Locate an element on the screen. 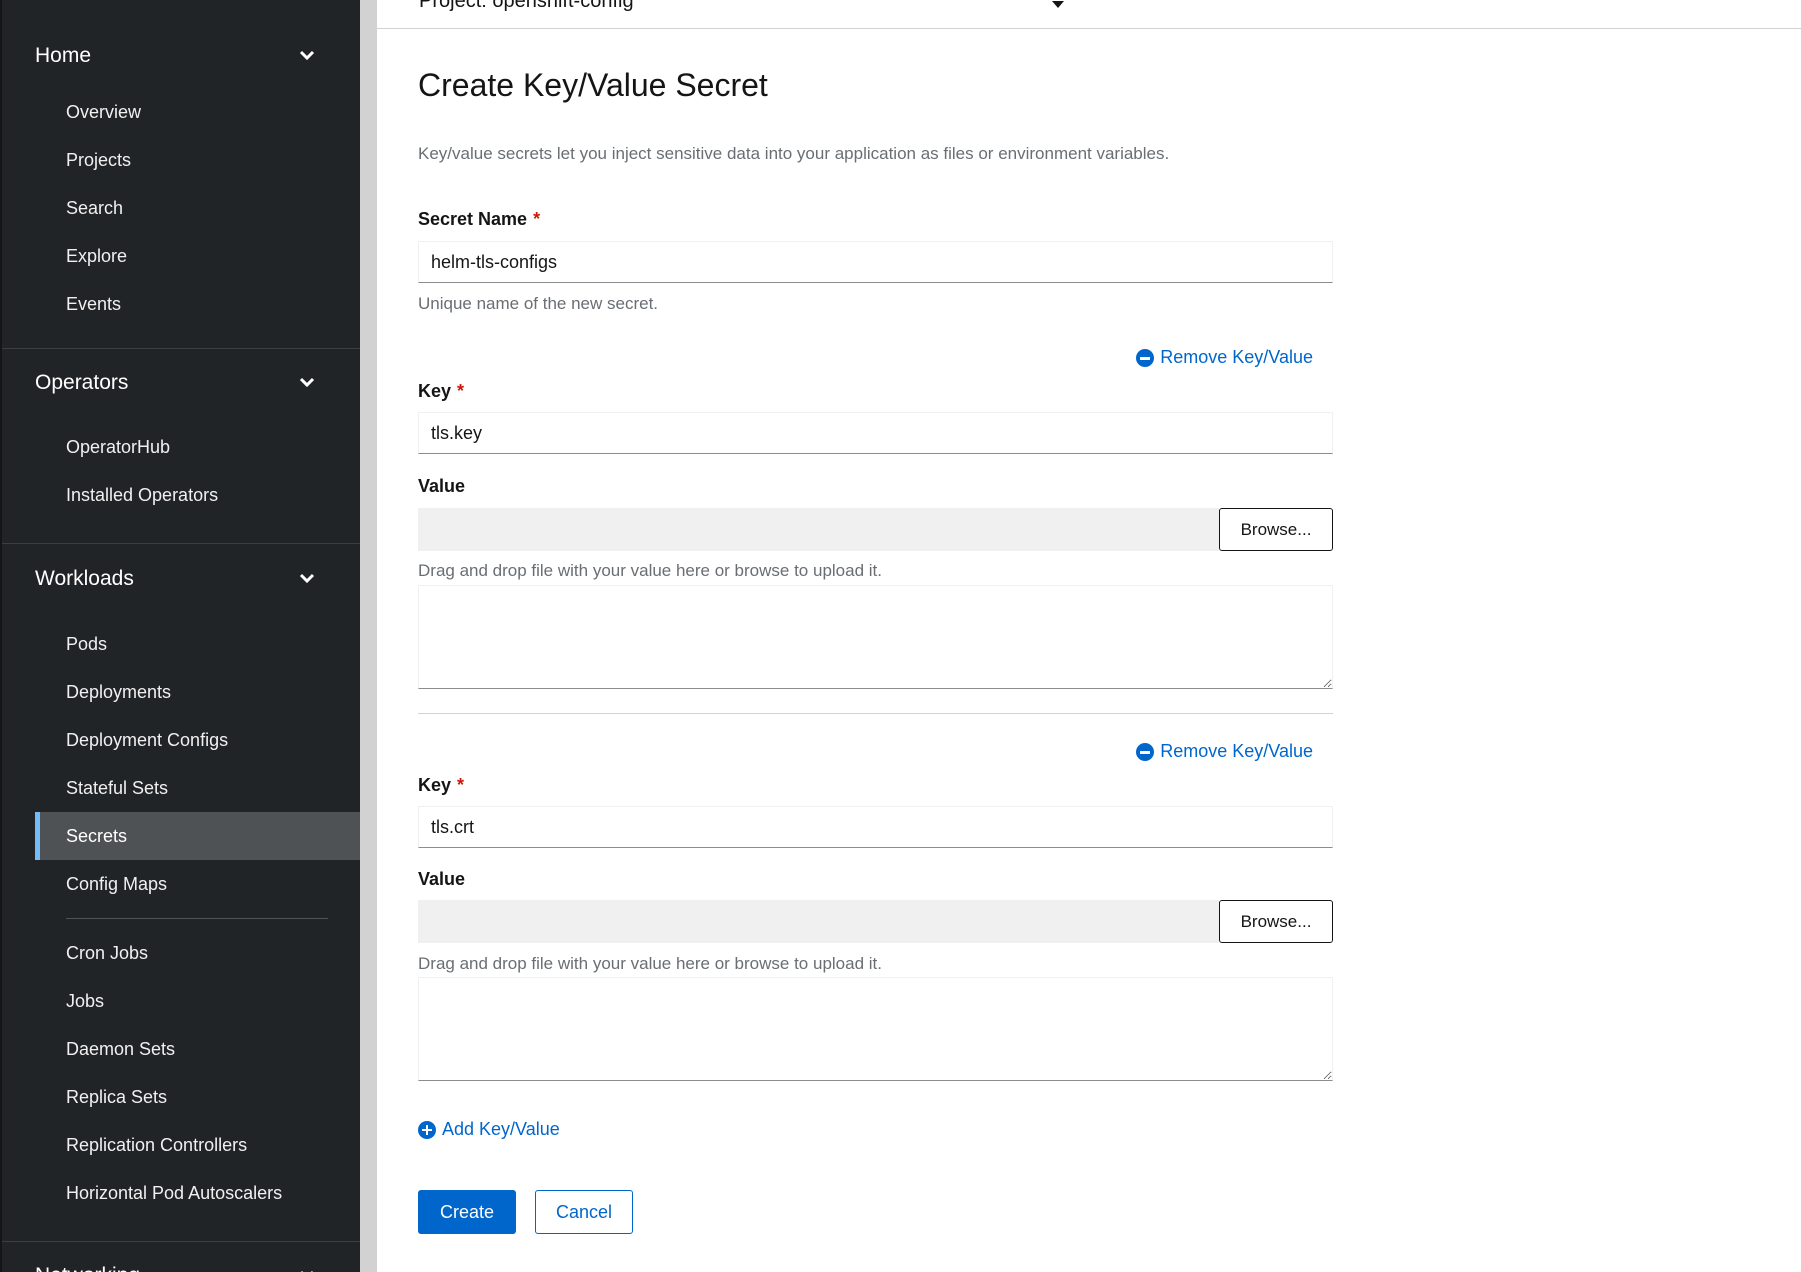 This screenshot has width=1801, height=1272. nav-section-toggle-networking: Networking is located at coordinates (181, 1257).